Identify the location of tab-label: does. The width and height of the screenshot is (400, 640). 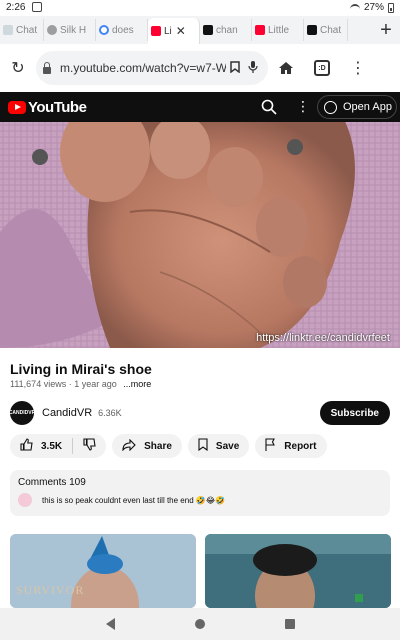
(123, 30).